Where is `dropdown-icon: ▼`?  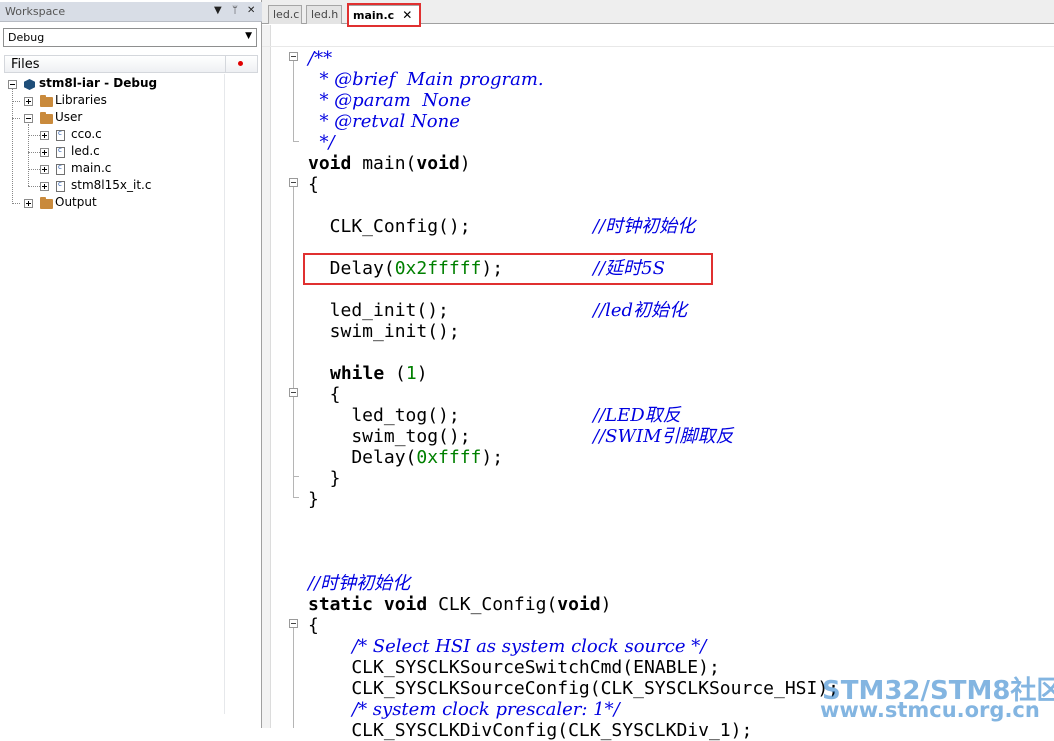 dropdown-icon: ▼ is located at coordinates (218, 10).